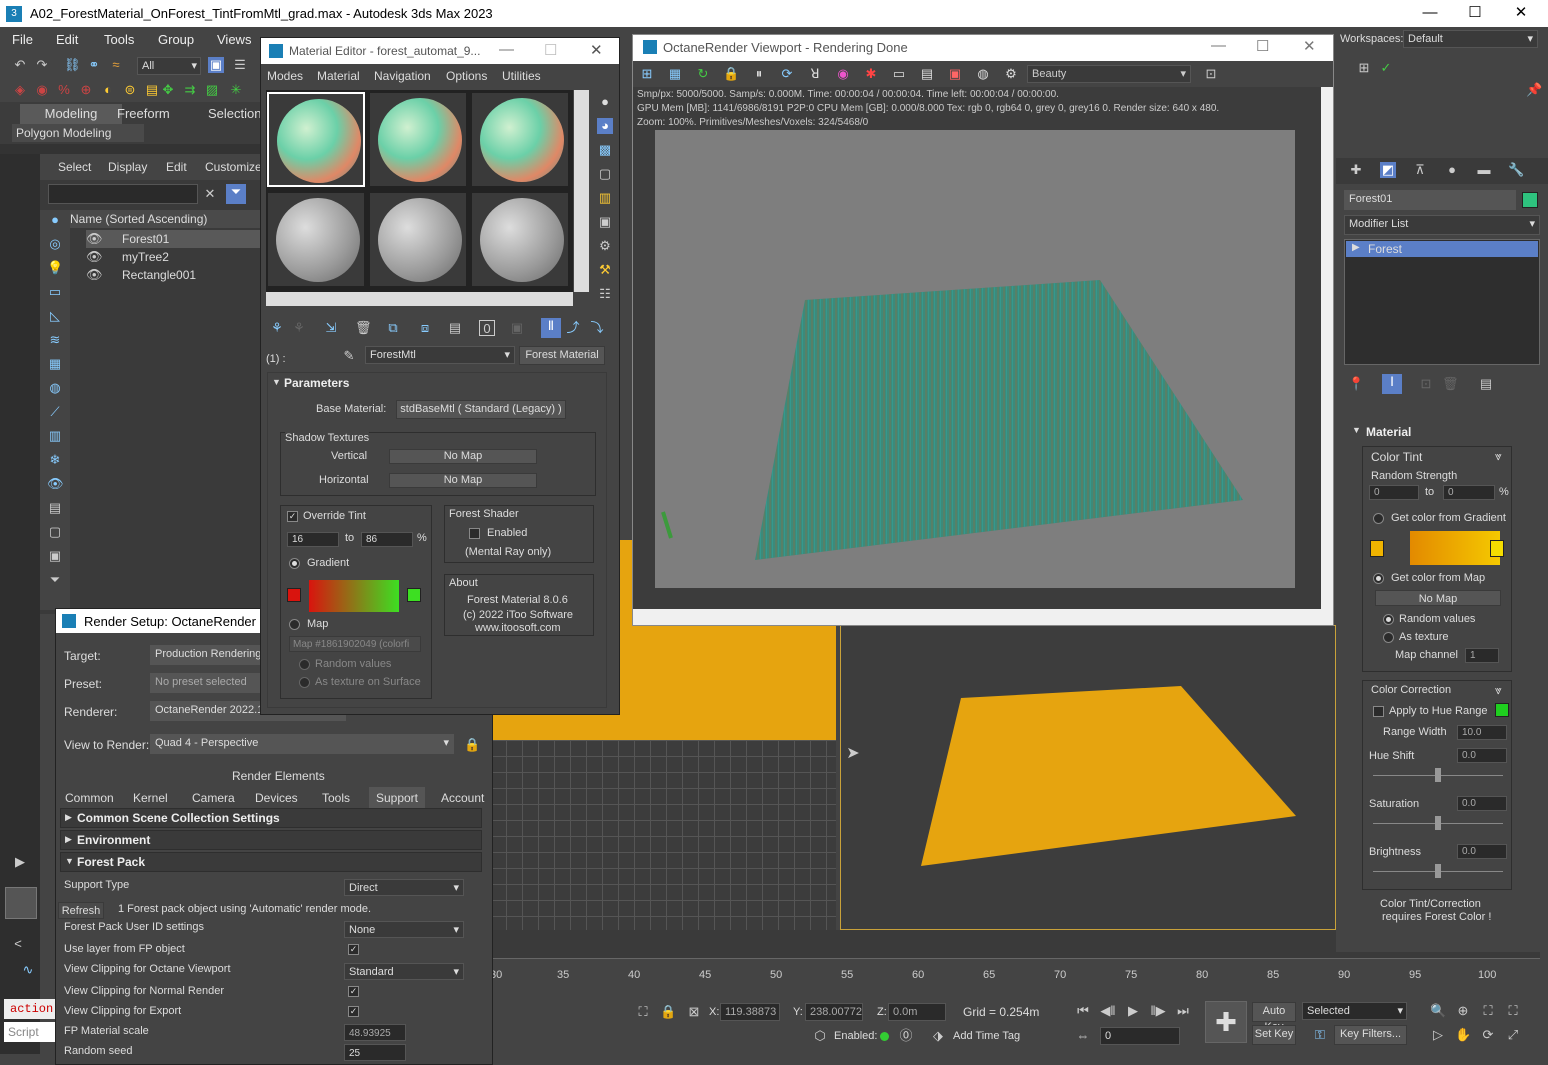 This screenshot has width=1548, height=1065. Describe the element at coordinates (375, 1052) in the screenshot. I see `random-seed-field: 25` at that location.